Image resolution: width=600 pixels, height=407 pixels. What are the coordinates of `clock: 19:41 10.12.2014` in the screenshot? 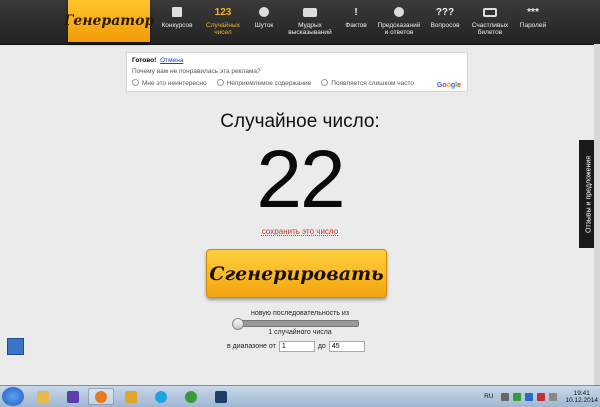 It's located at (581, 397).